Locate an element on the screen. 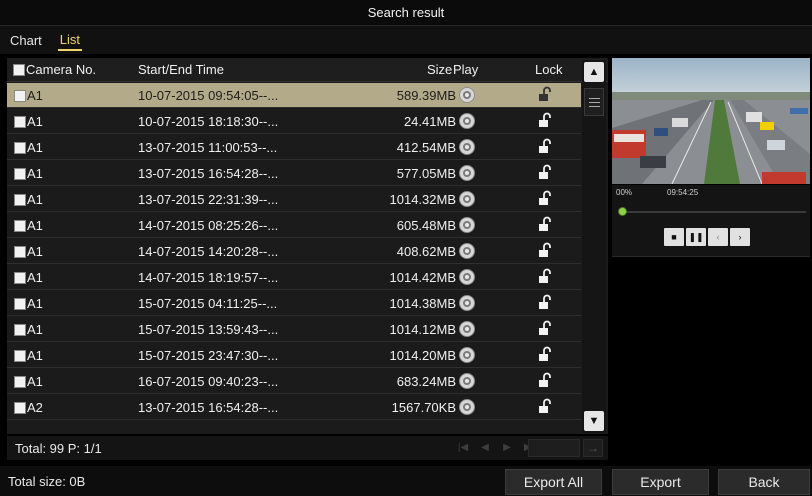 This screenshot has width=812, height=496. tab-chart: Chart is located at coordinates (26, 40).